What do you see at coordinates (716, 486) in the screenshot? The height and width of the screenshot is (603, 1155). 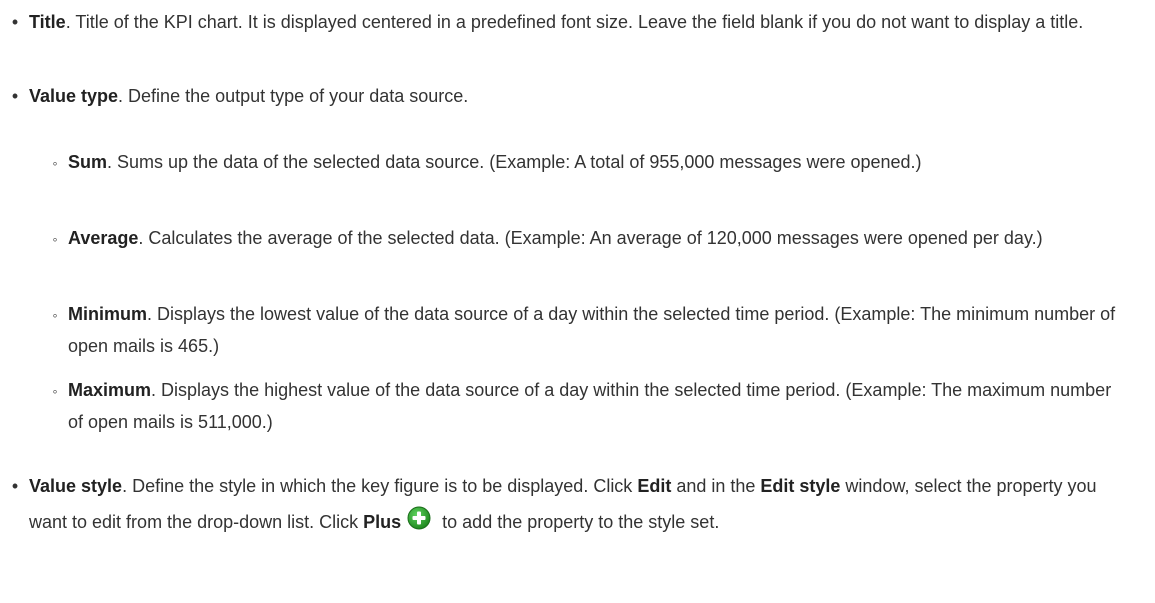 I see `description: and in the` at bounding box center [716, 486].